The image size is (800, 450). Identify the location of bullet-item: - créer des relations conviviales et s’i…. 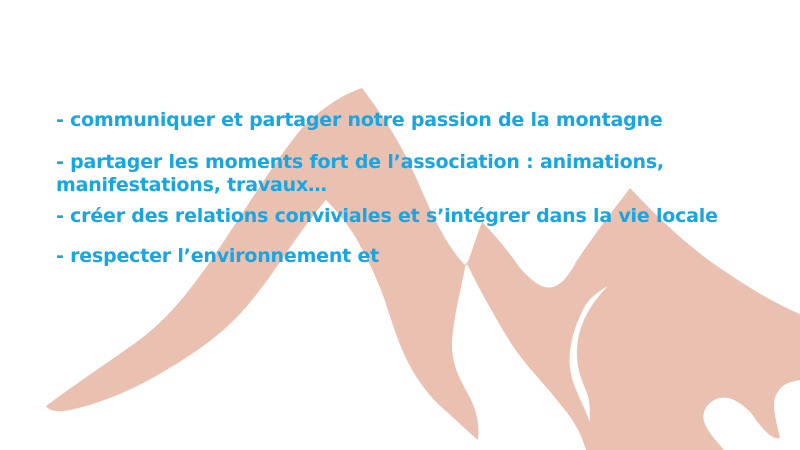
(387, 216).